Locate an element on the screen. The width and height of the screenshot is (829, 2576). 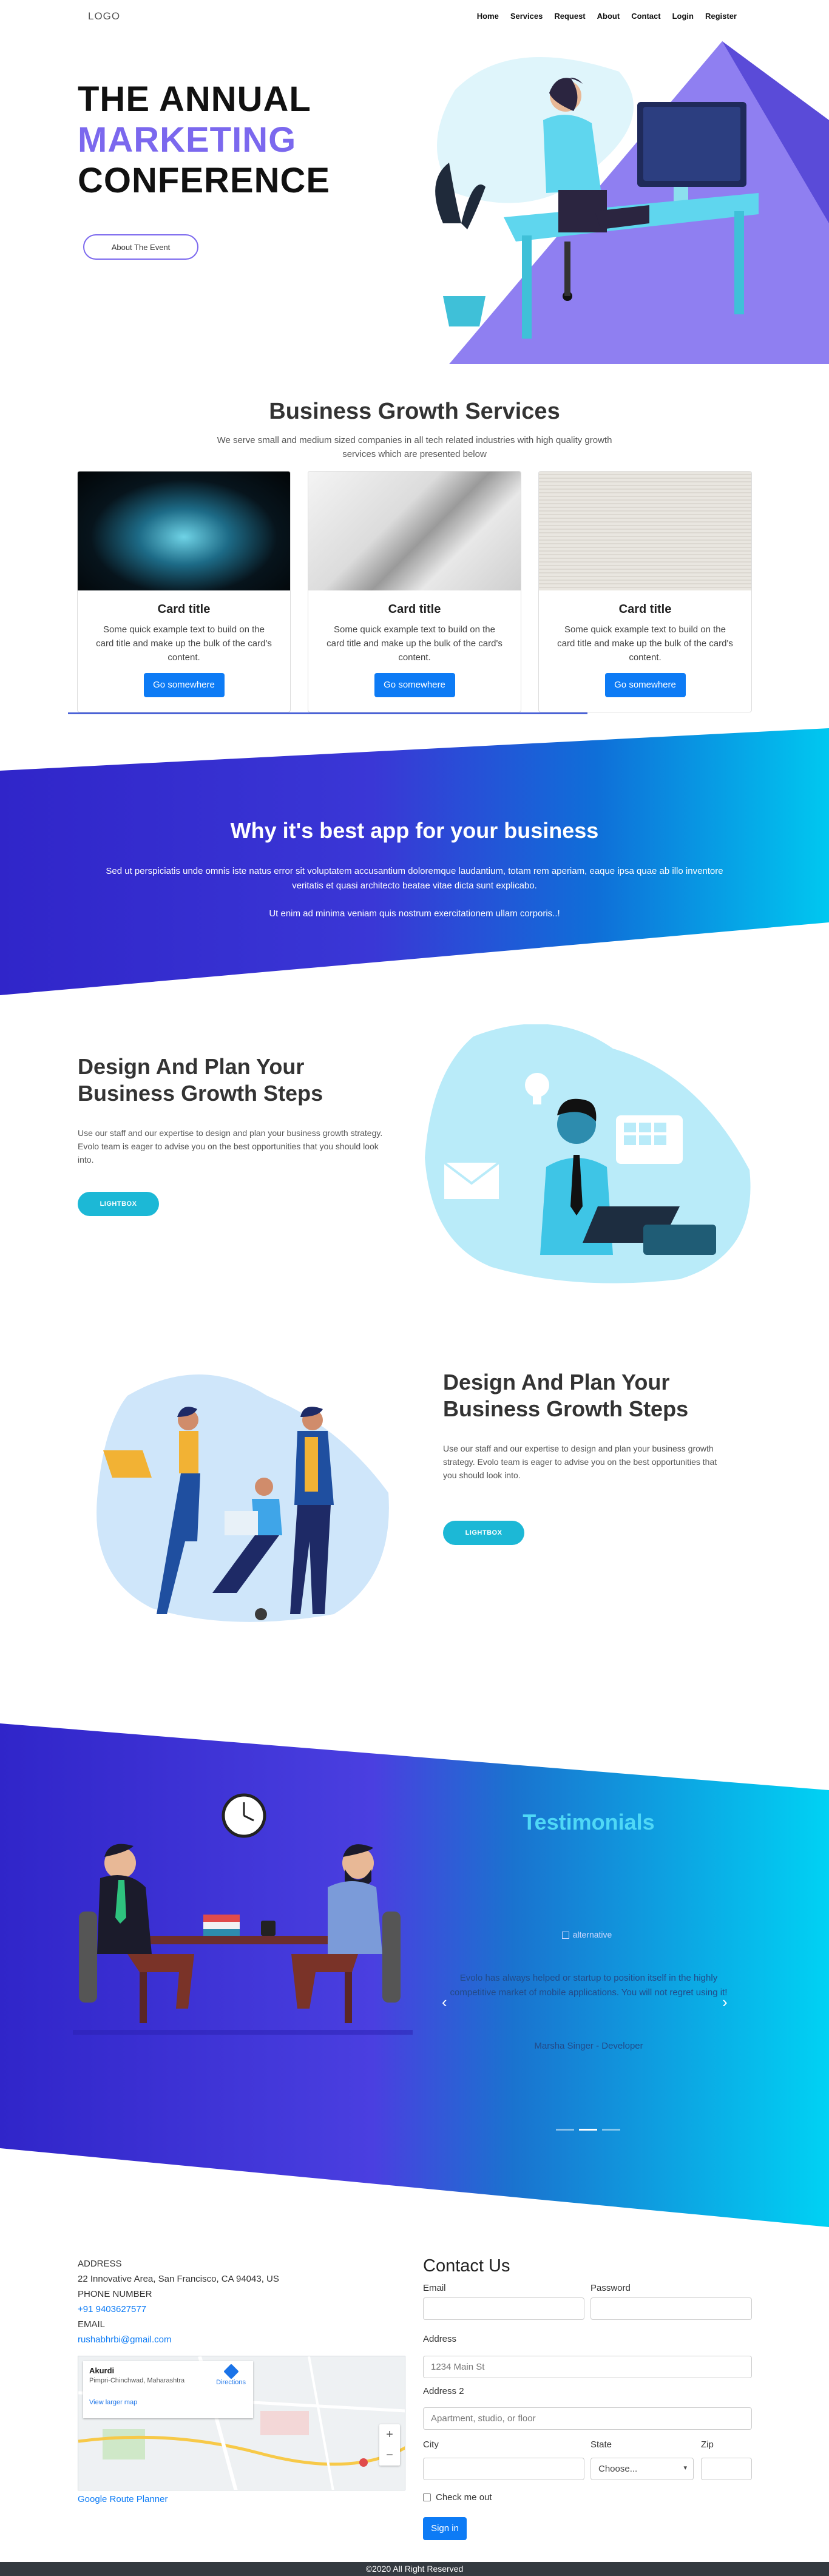
testimonials-title: Testimonials is located at coordinates (589, 1822).